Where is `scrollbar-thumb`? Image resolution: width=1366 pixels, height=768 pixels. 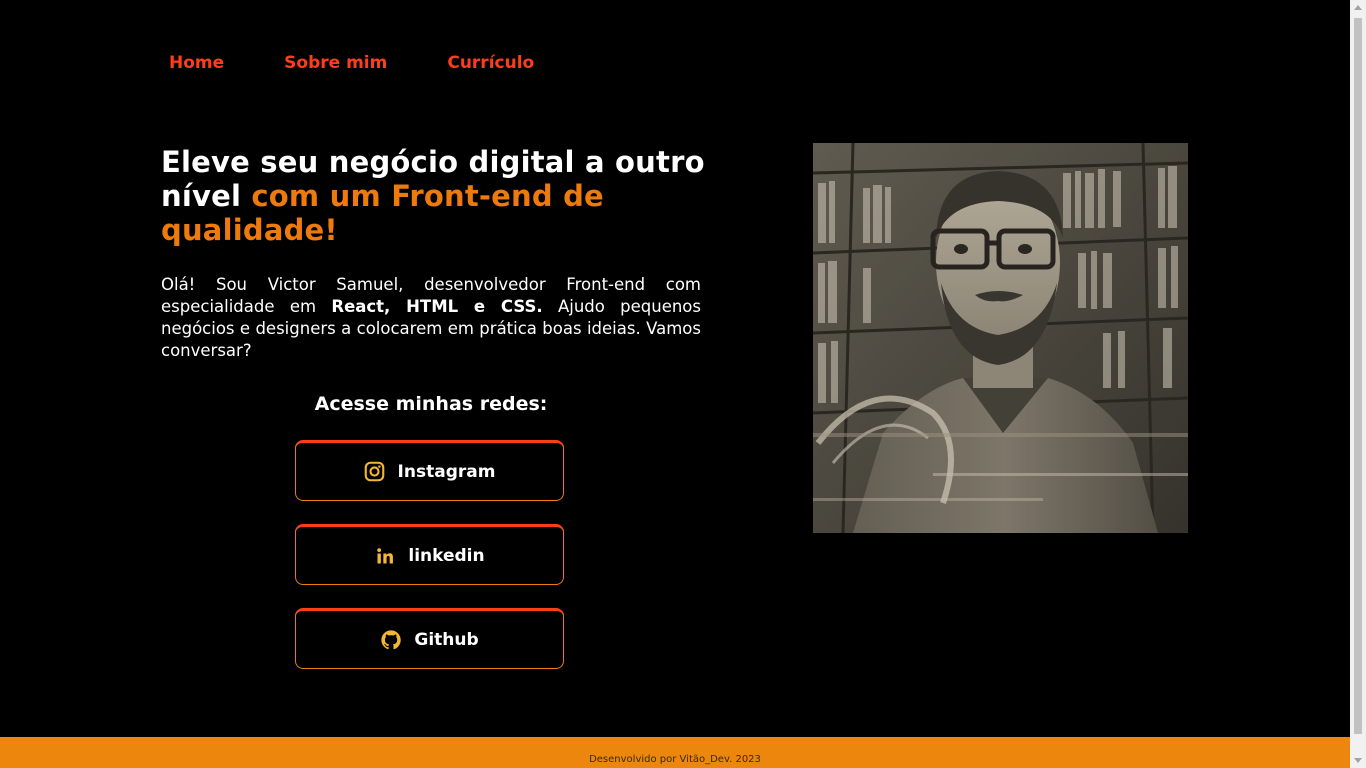
scrollbar-thumb is located at coordinates (1358, 376).